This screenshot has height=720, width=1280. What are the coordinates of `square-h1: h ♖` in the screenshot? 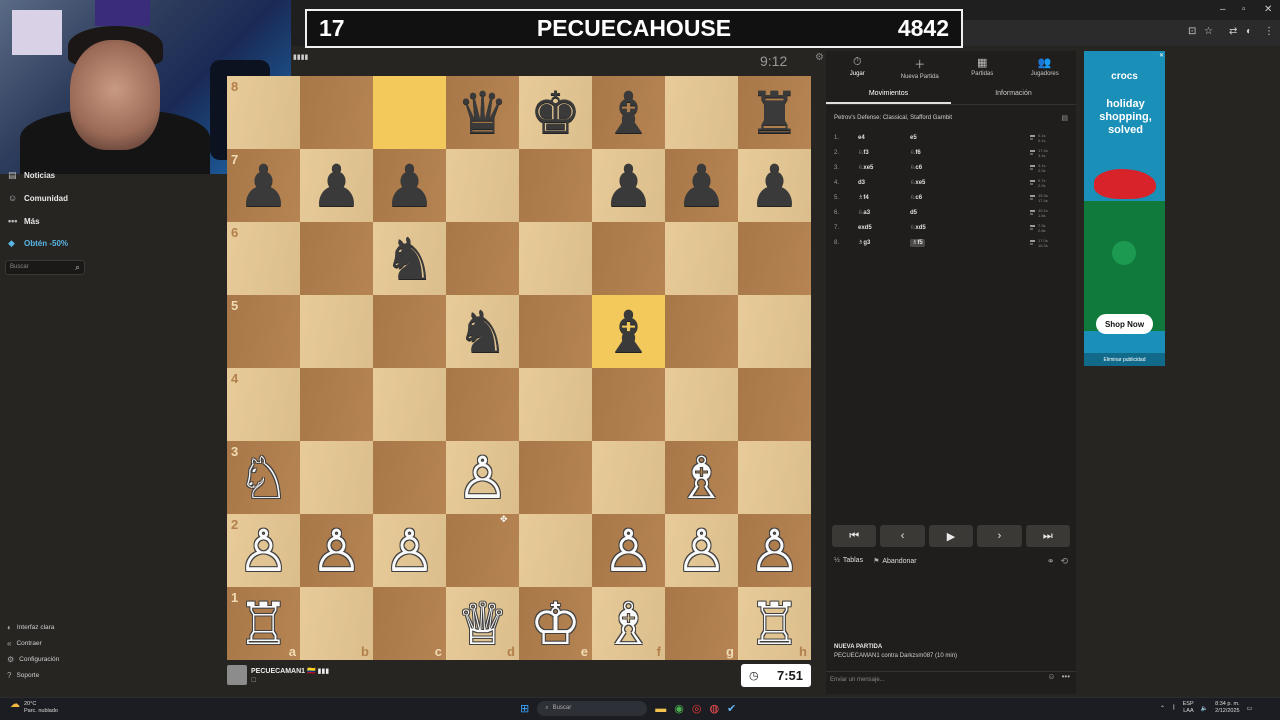 It's located at (774, 623).